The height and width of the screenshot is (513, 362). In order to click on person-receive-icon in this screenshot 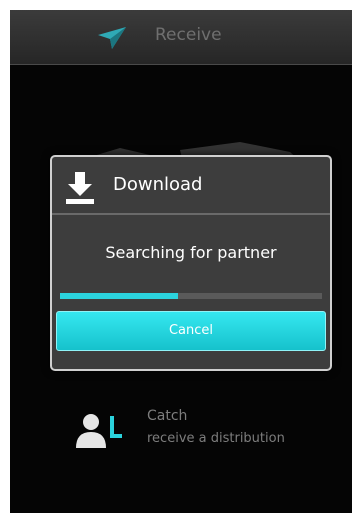, I will do `click(99, 431)`.